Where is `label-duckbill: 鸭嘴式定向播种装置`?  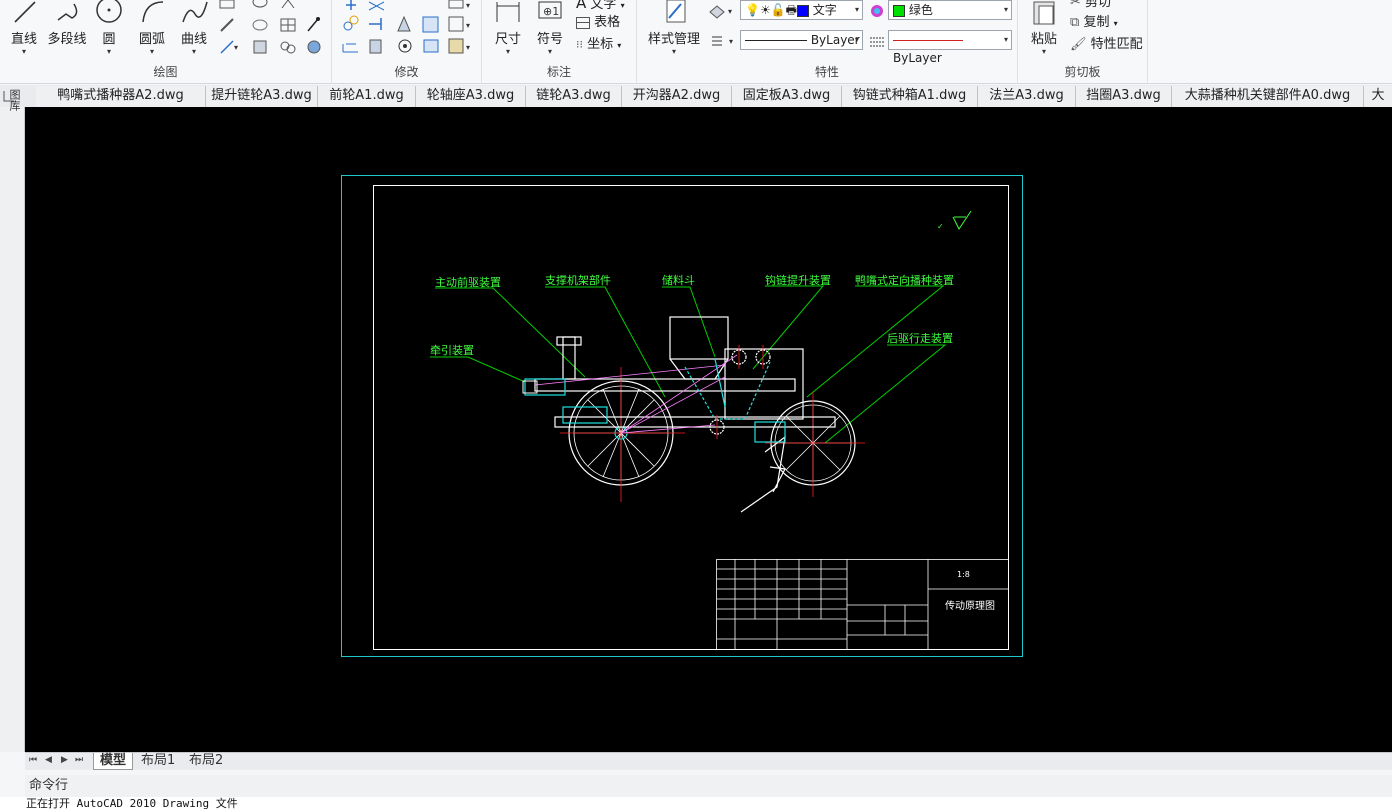 label-duckbill: 鸭嘴式定向播种装置 is located at coordinates (904, 280).